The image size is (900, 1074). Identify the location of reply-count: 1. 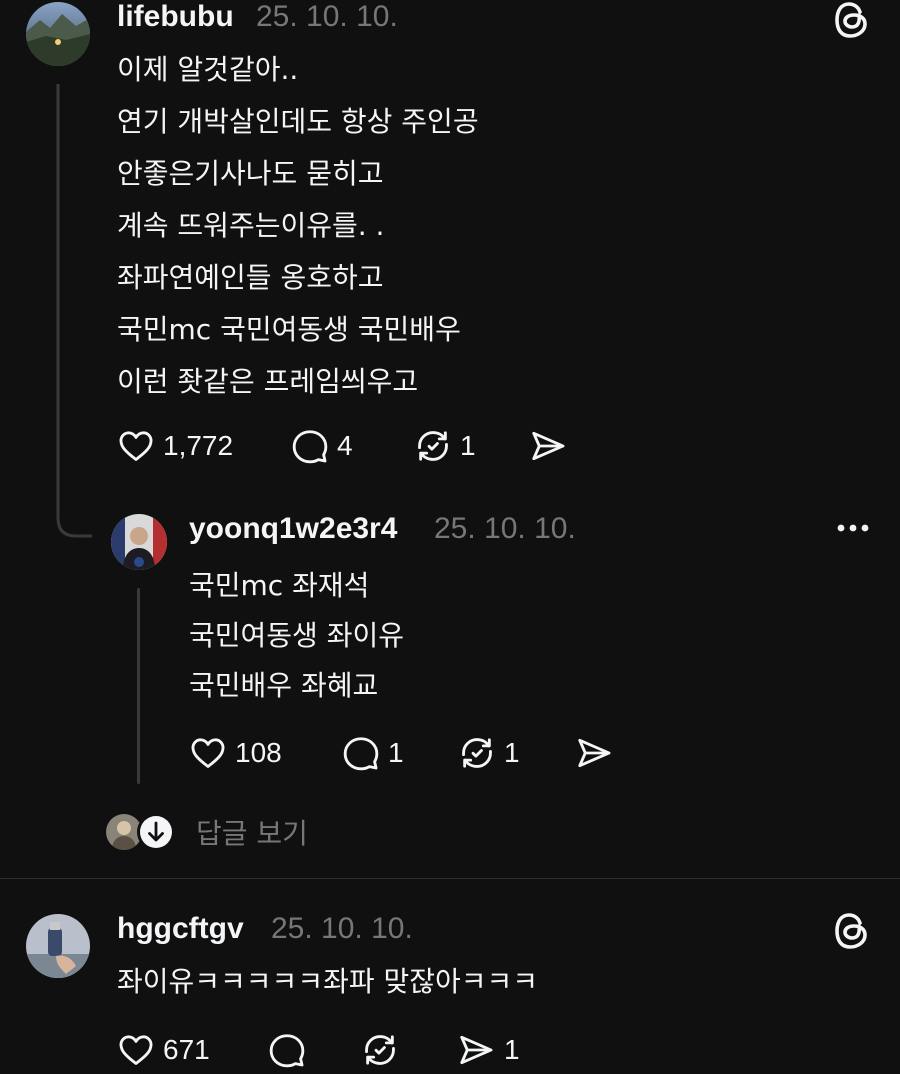
(396, 752).